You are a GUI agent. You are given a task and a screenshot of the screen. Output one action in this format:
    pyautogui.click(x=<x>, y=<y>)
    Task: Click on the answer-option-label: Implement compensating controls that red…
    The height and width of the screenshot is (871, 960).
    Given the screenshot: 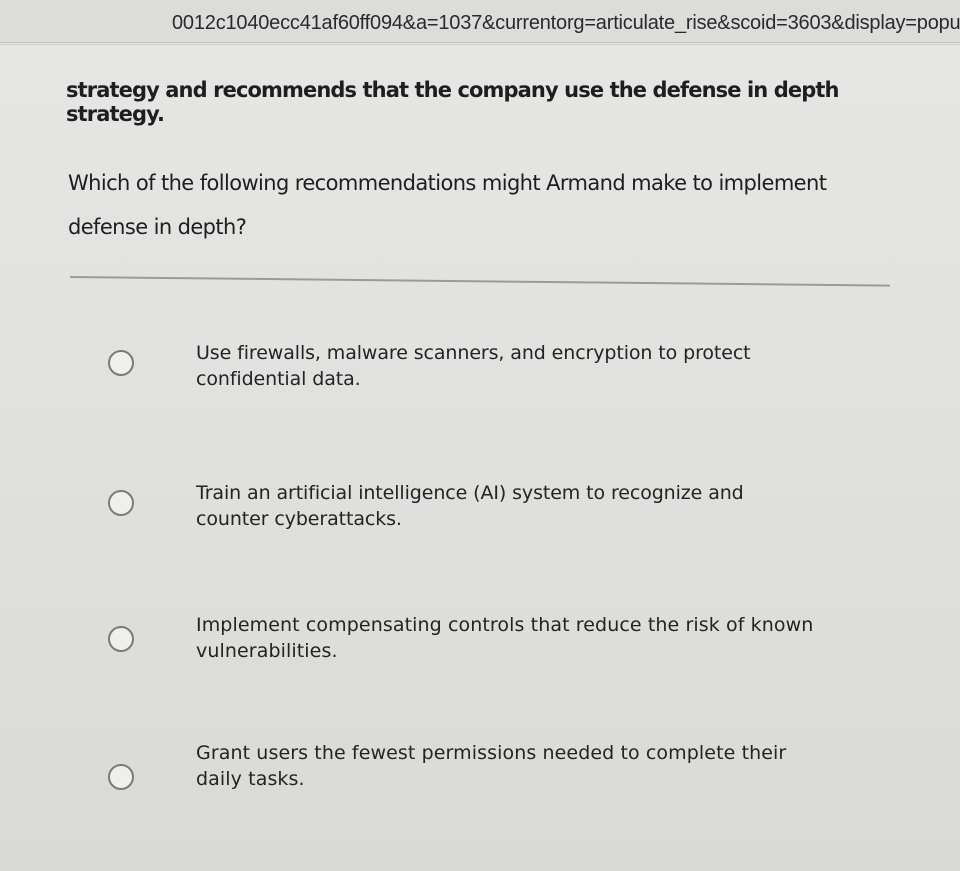 What is the action you would take?
    pyautogui.click(x=505, y=638)
    